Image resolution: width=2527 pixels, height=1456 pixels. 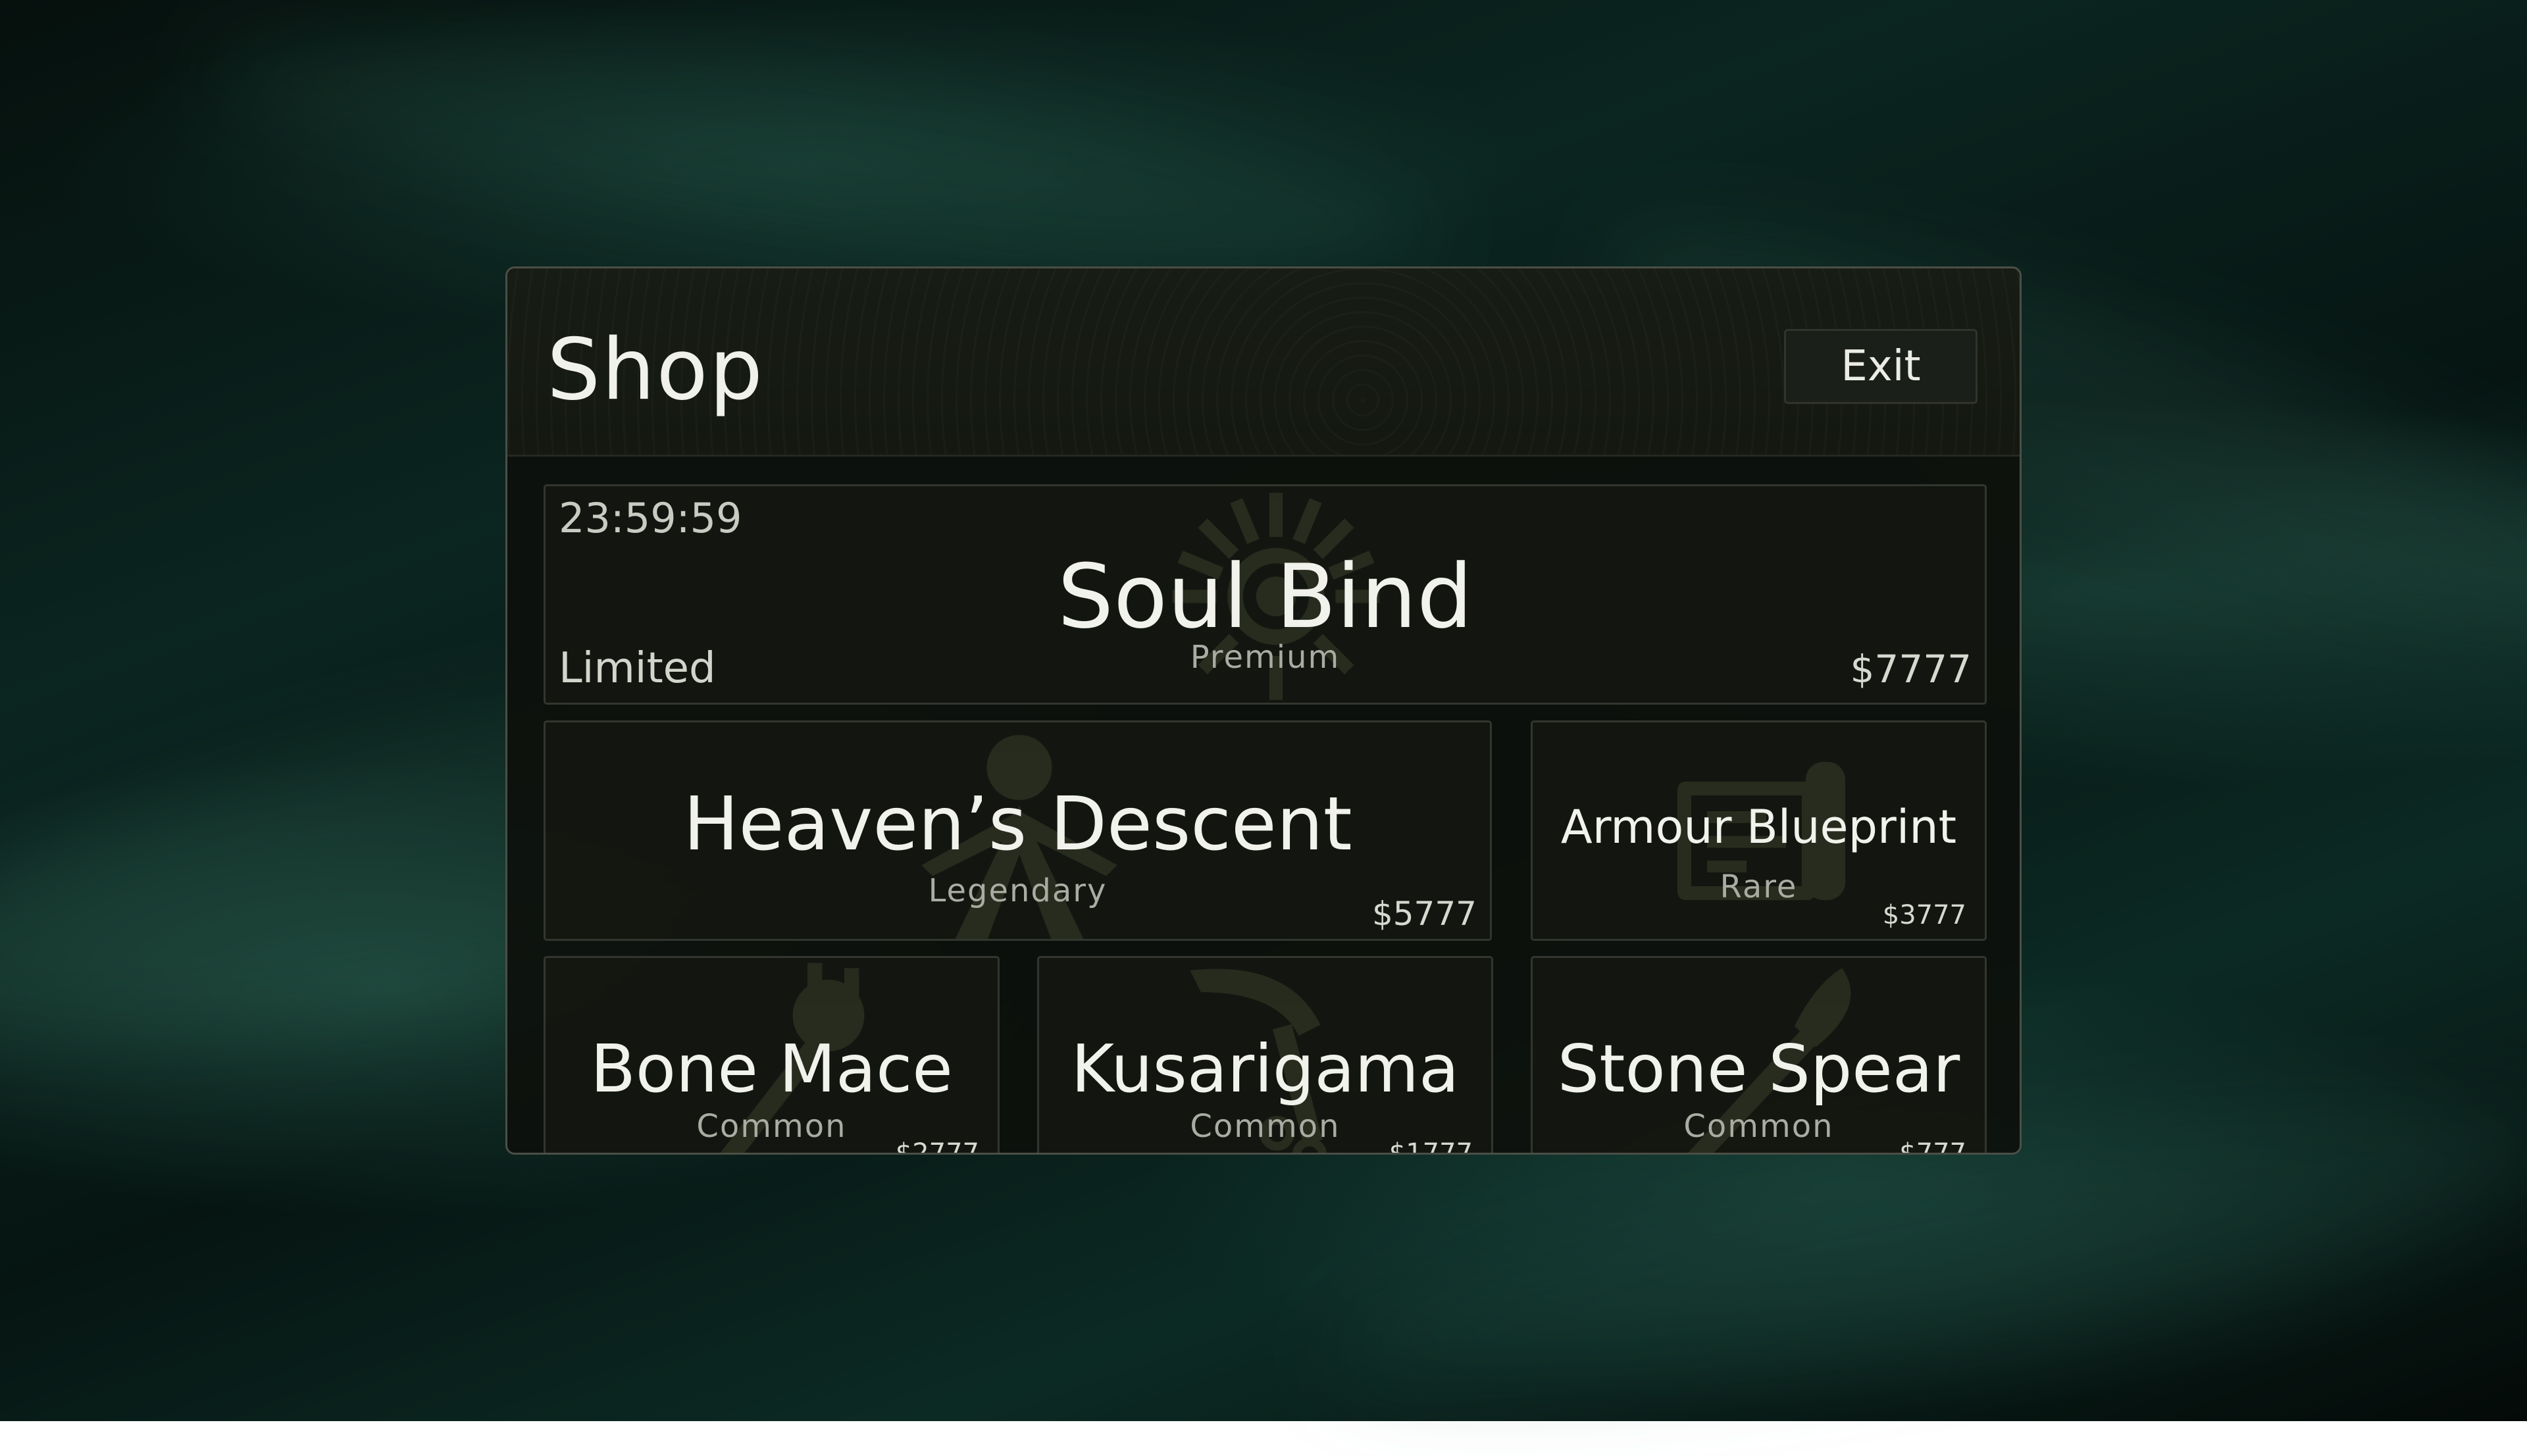 I want to click on item-price: $5777, so click(x=1424, y=914).